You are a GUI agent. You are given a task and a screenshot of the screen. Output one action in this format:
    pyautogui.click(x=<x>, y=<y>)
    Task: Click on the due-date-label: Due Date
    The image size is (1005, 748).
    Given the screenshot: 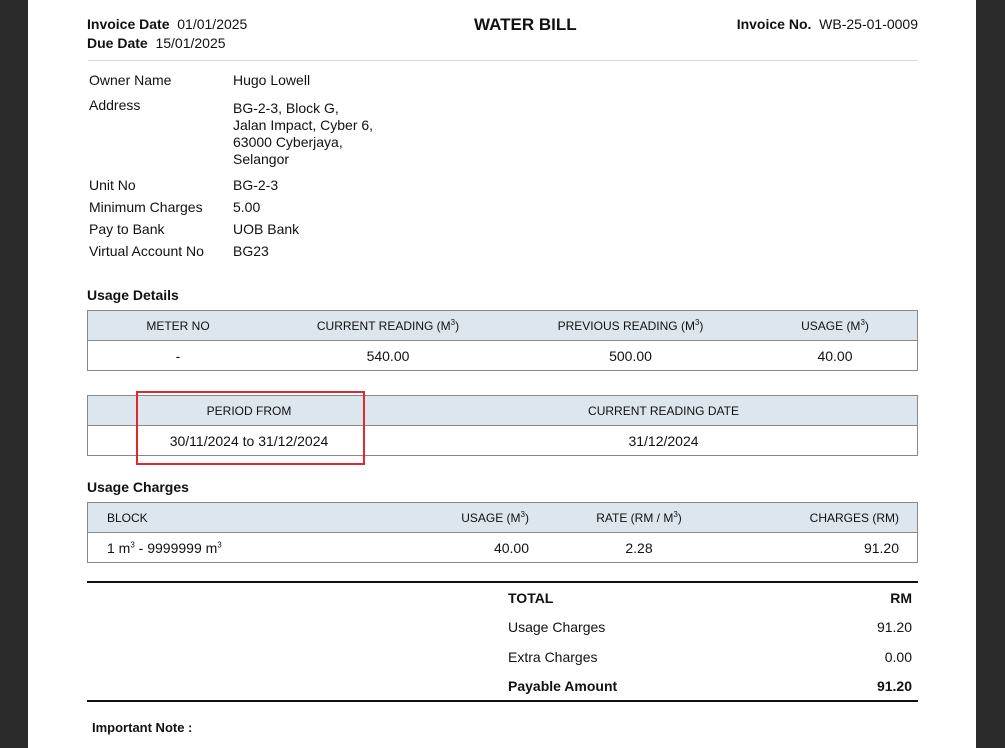 What is the action you would take?
    pyautogui.click(x=117, y=43)
    